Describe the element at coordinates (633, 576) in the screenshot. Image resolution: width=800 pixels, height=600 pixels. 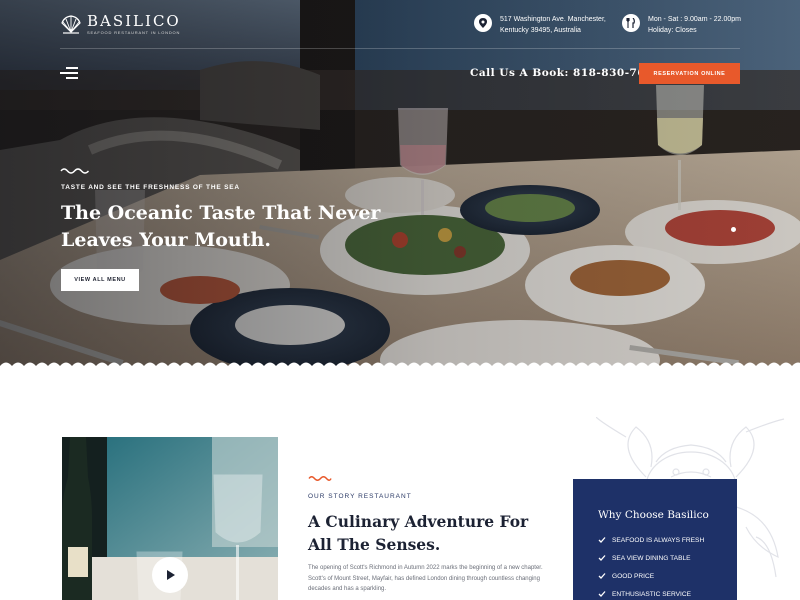
I see `why-item-label: GOOD PRICE` at that location.